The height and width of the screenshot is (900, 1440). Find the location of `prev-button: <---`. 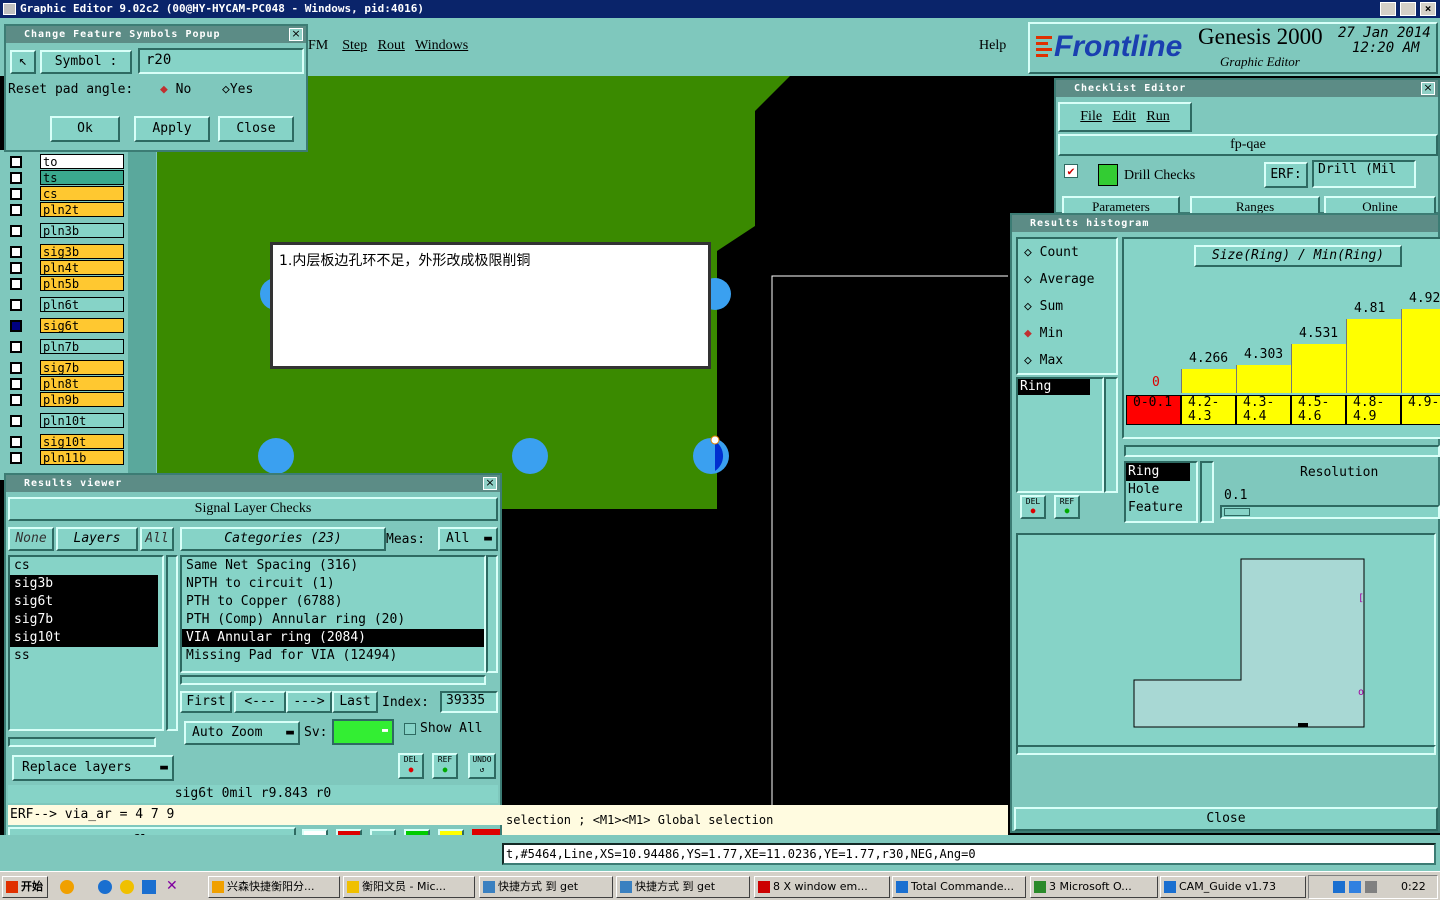

prev-button: <--- is located at coordinates (260, 702).